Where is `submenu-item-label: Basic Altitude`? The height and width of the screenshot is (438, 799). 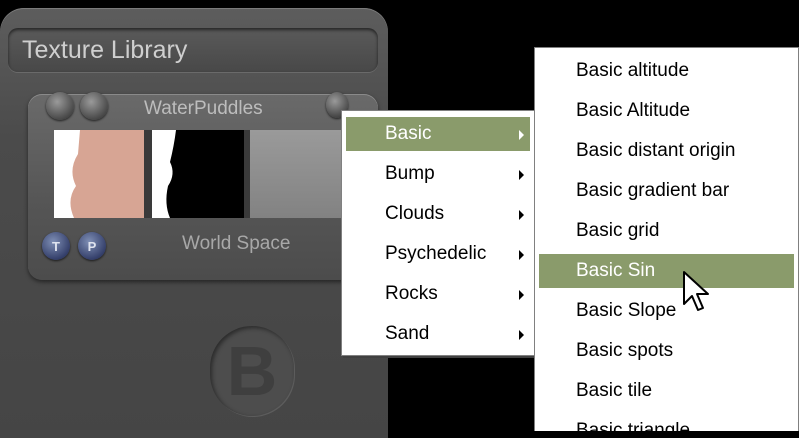
submenu-item-label: Basic Altitude is located at coordinates (633, 110).